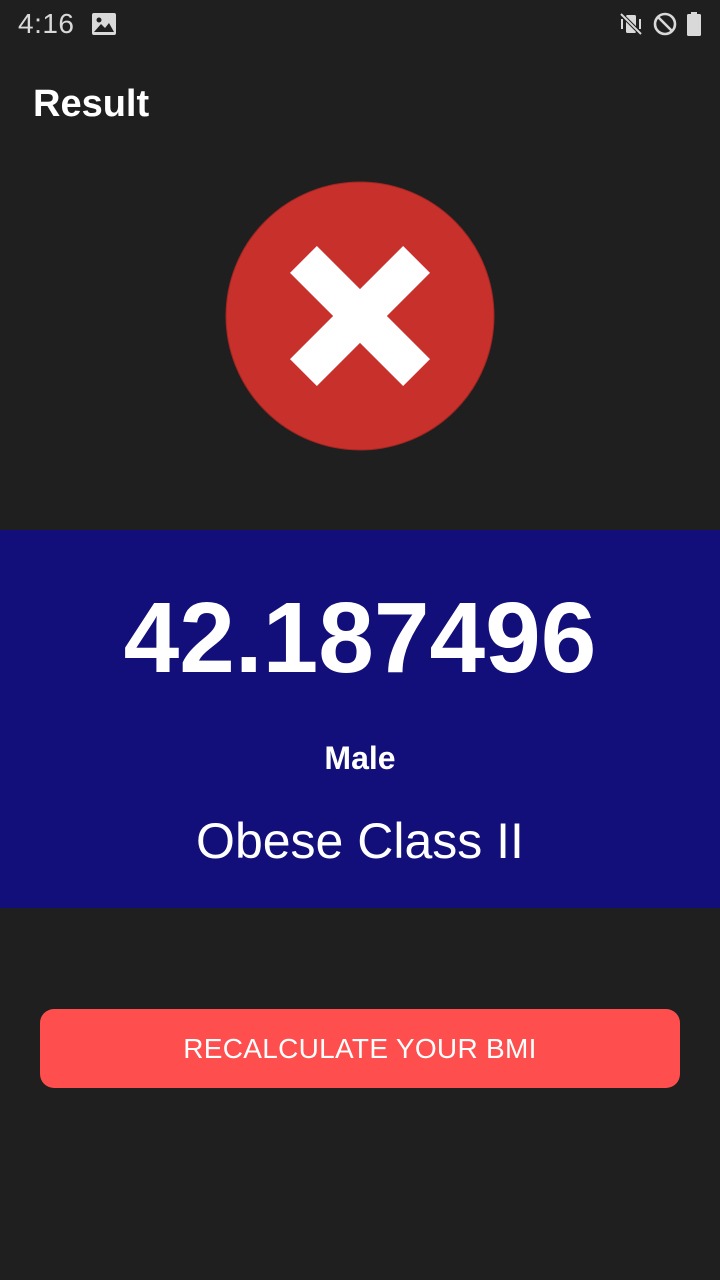  I want to click on battery-icon, so click(694, 24).